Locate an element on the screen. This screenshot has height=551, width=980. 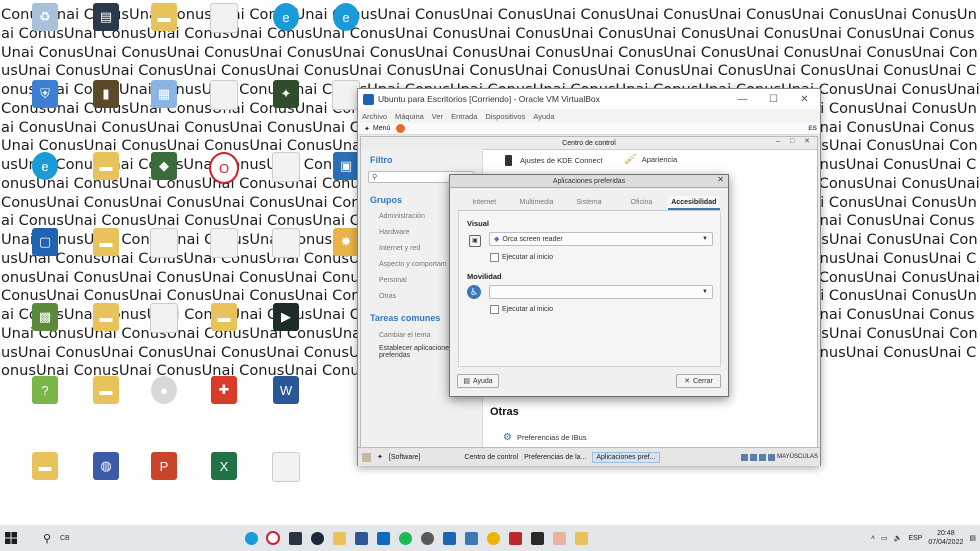
dialog-titlebar: Aplicaciones preferidas ✕ is located at coordinates (589, 181).